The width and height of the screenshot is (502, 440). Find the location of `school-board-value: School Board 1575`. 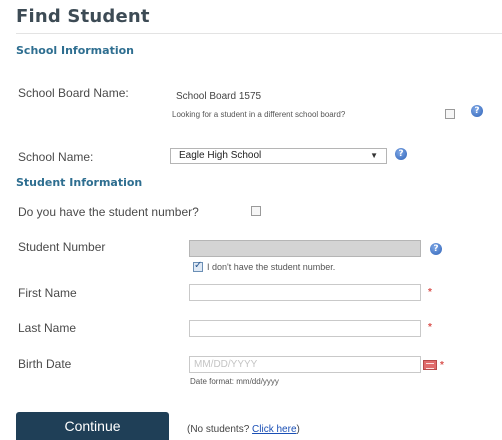

school-board-value: School Board 1575 is located at coordinates (219, 96).